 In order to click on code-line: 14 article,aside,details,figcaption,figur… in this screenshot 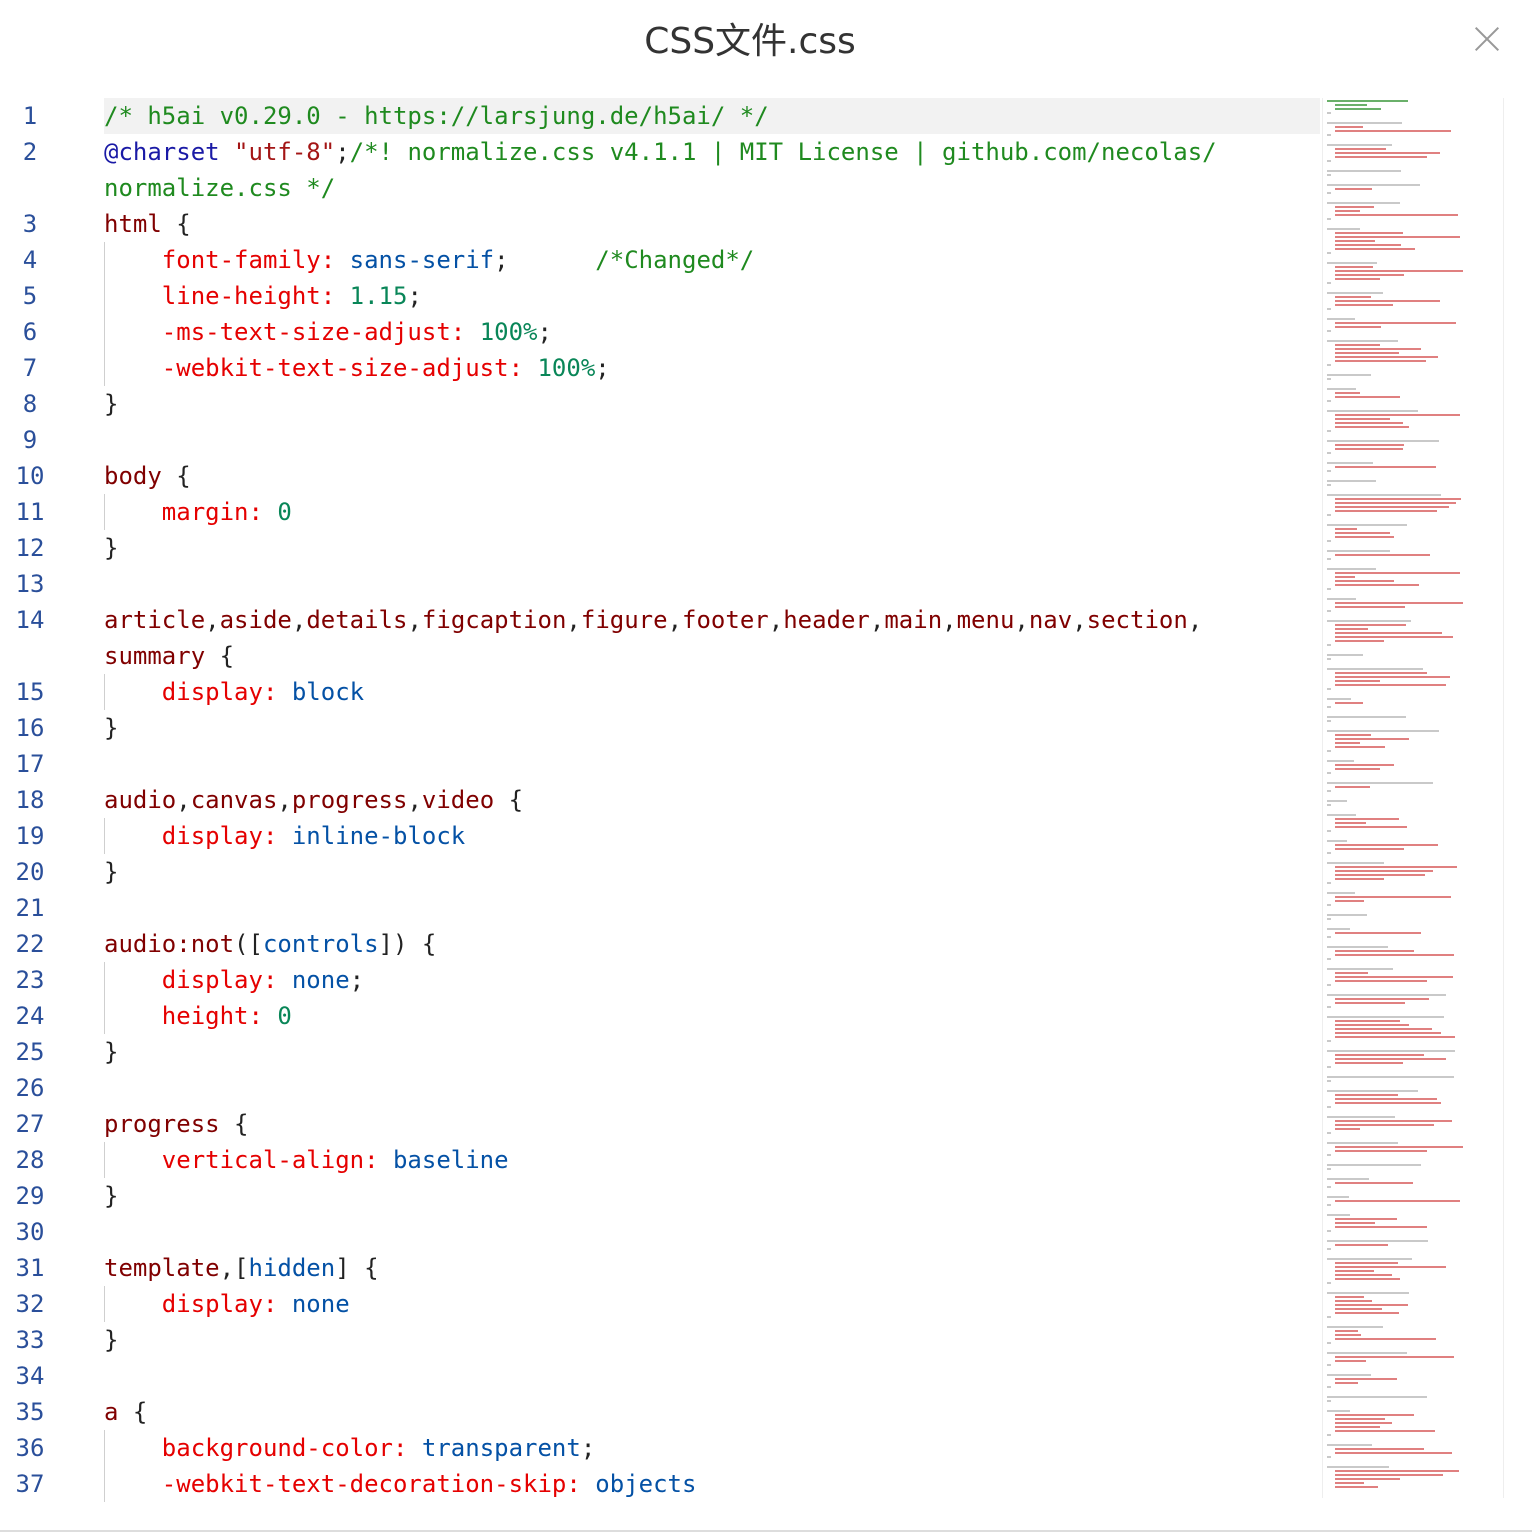, I will do `click(660, 620)`.